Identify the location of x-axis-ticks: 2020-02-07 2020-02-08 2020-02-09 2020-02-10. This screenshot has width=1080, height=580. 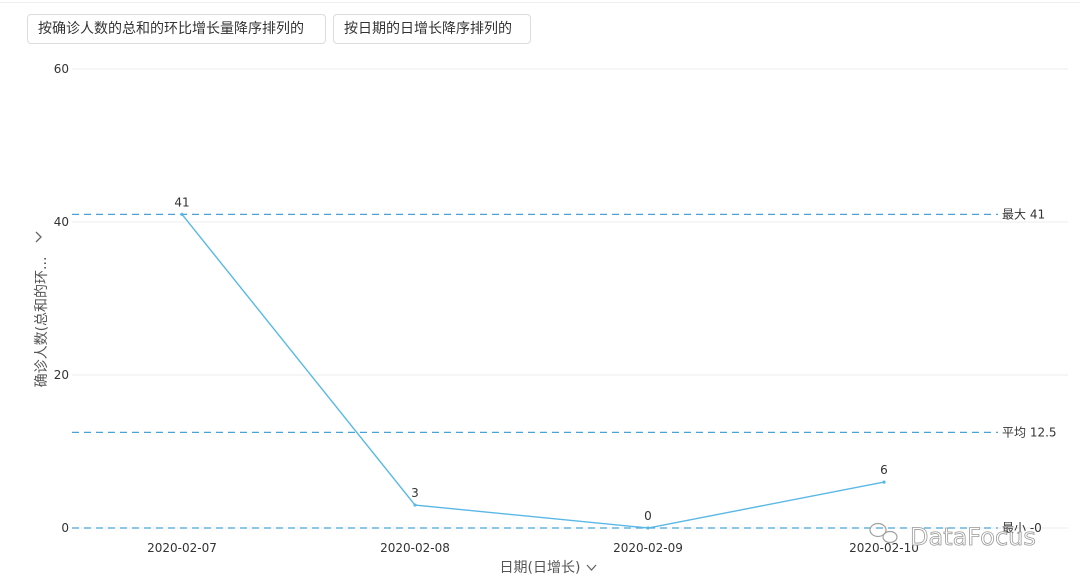
(533, 548).